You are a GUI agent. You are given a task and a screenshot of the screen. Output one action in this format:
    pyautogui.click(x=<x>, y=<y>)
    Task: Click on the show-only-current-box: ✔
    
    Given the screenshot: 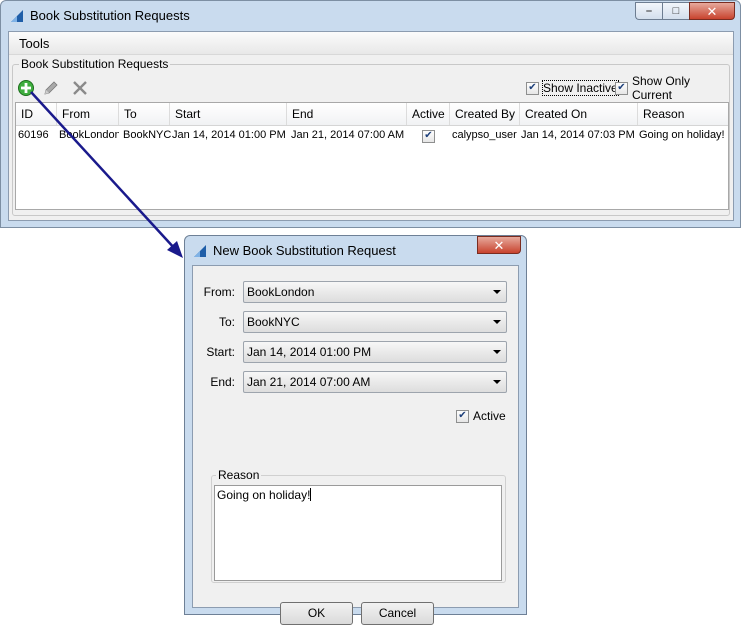 What is the action you would take?
    pyautogui.click(x=621, y=88)
    